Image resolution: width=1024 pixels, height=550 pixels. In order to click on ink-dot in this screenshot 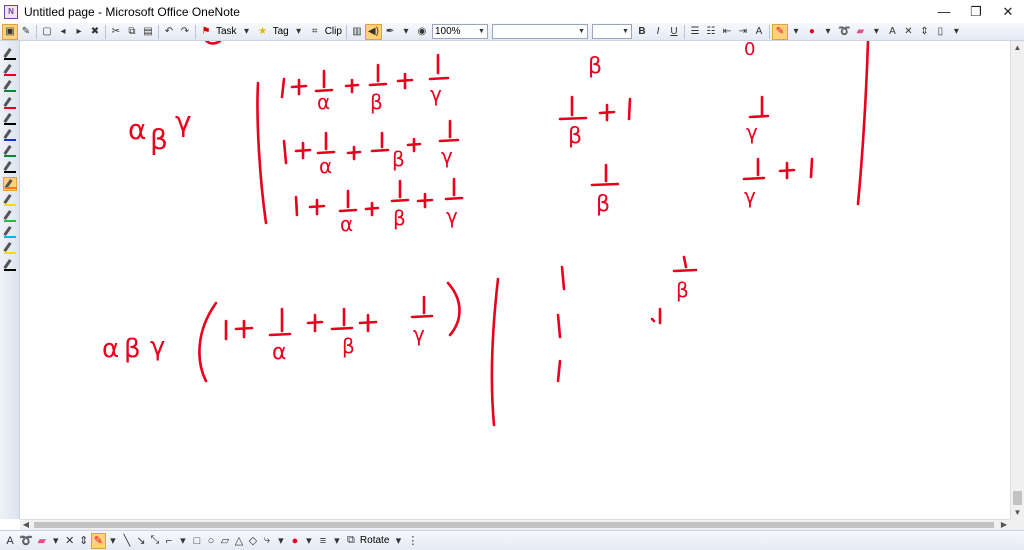, I will do `click(653, 320)`.